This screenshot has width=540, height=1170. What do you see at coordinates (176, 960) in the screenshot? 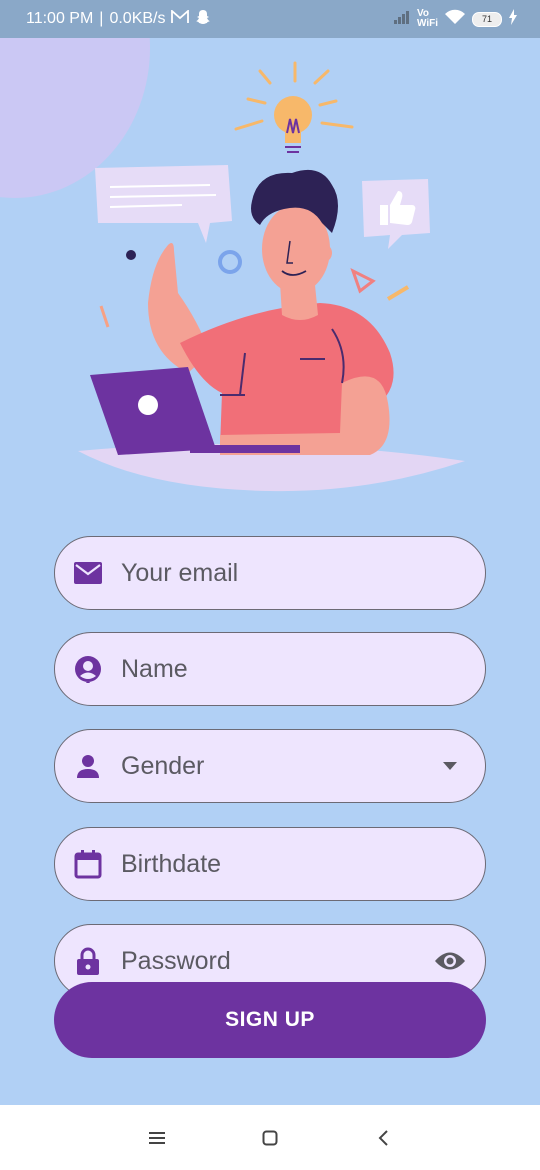
I see `password-placeholder: Password` at bounding box center [176, 960].